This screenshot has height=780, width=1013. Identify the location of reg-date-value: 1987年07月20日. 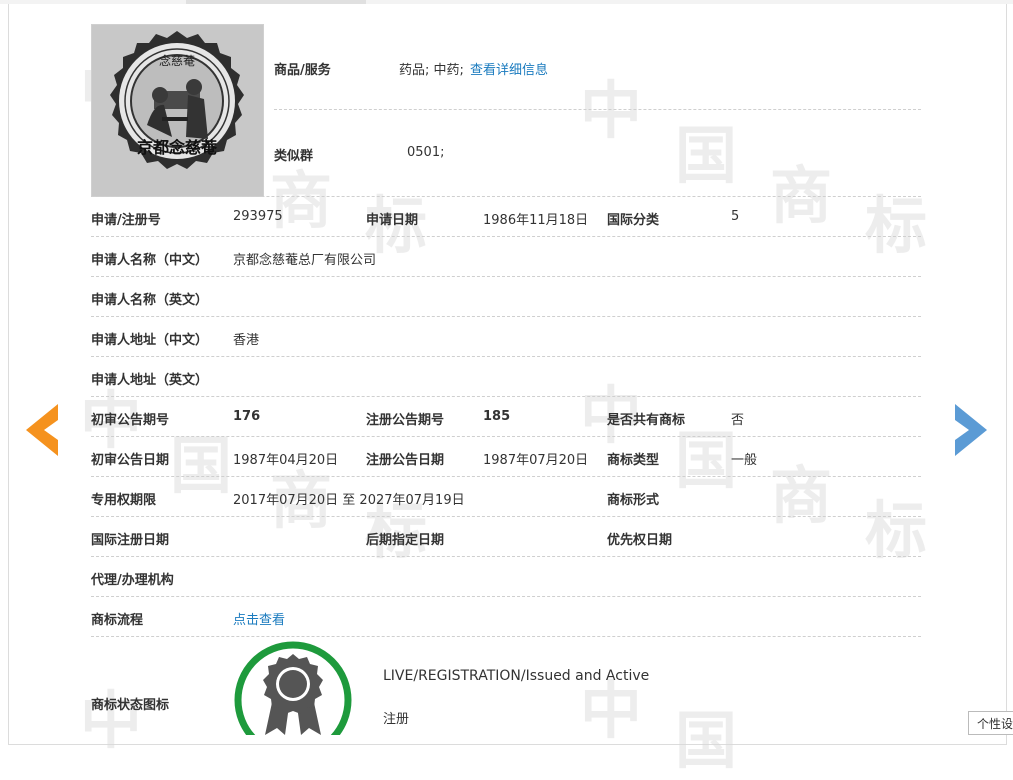
(536, 460).